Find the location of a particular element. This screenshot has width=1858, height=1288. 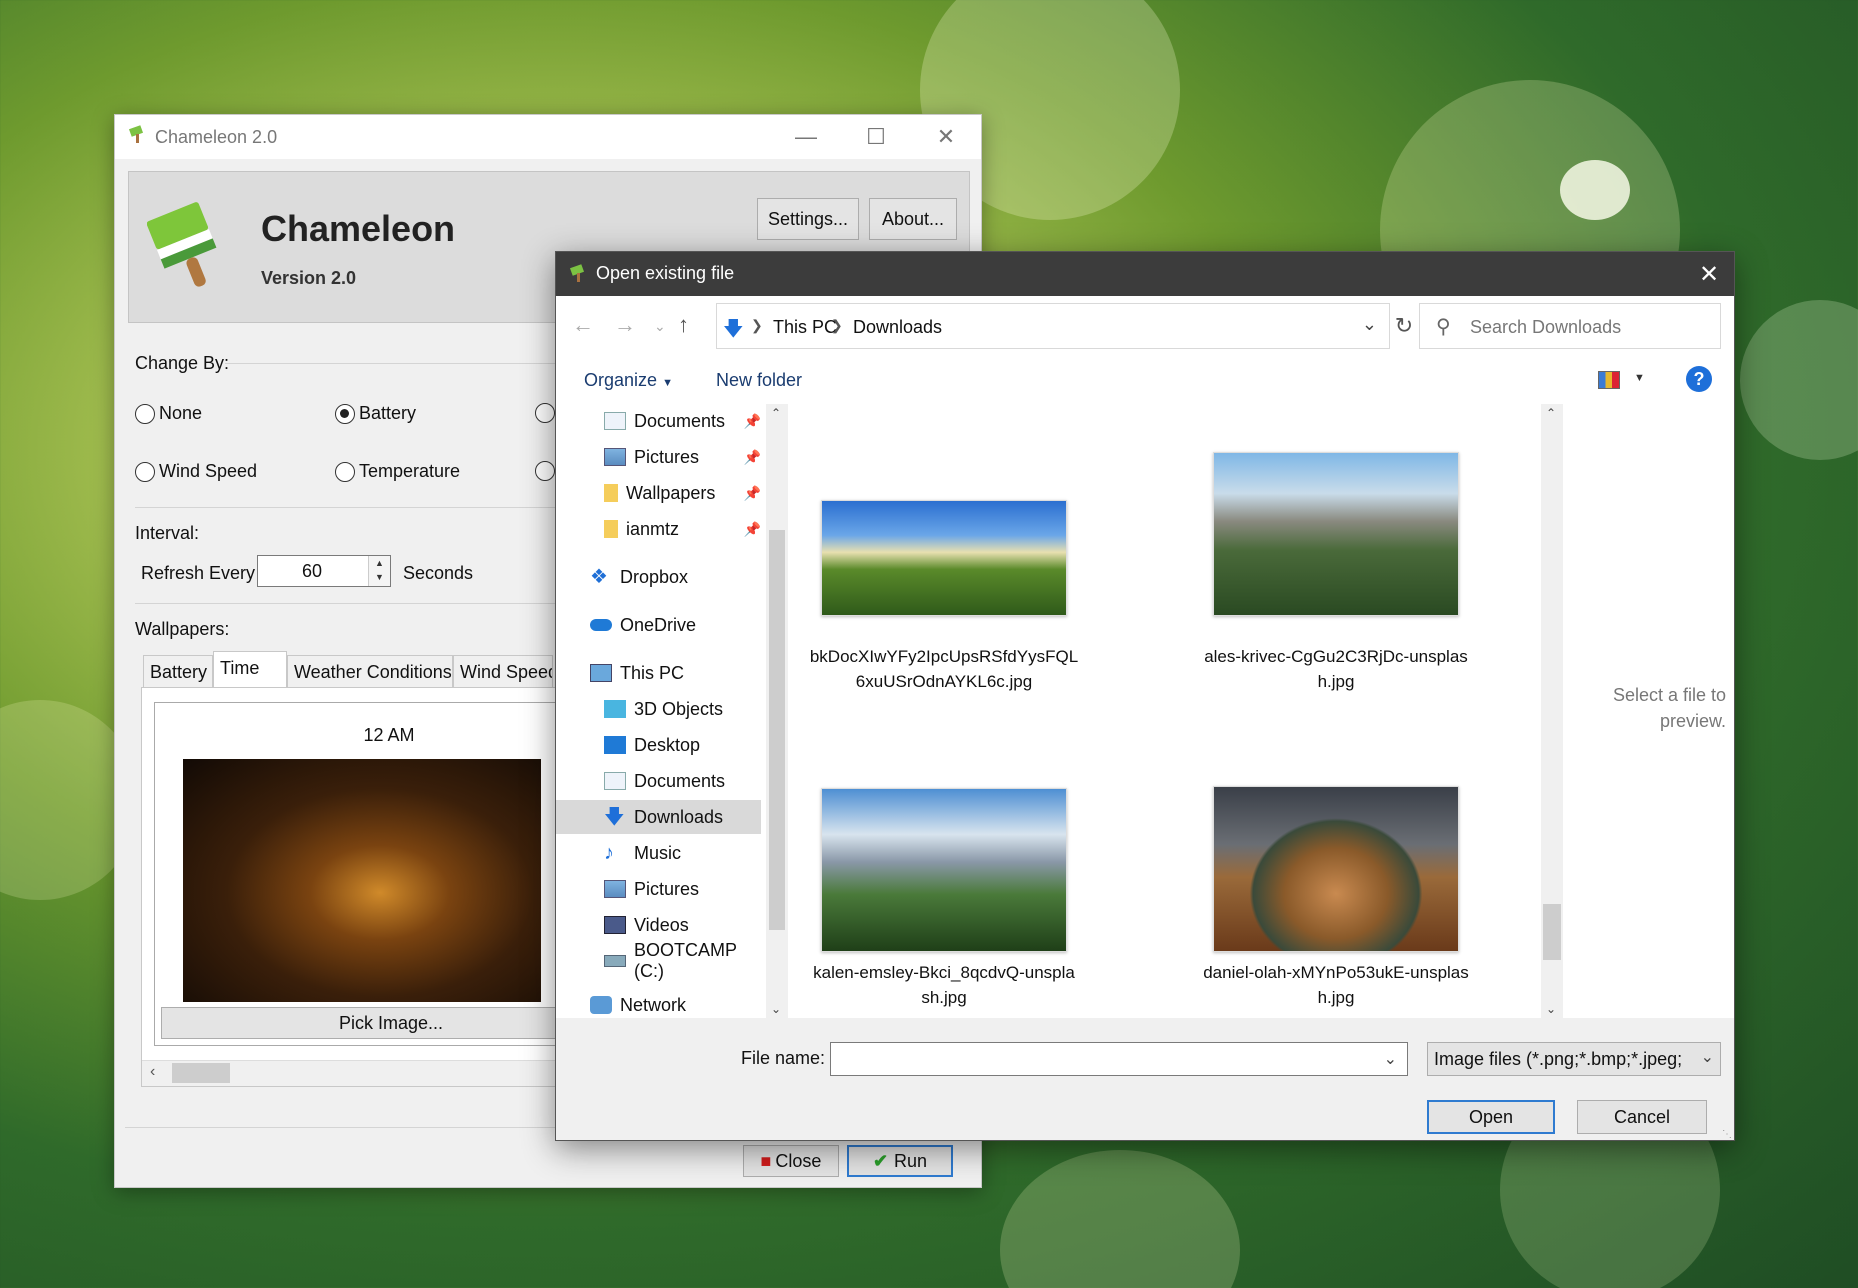

nav-item-videos: Videos is located at coordinates (658, 925).